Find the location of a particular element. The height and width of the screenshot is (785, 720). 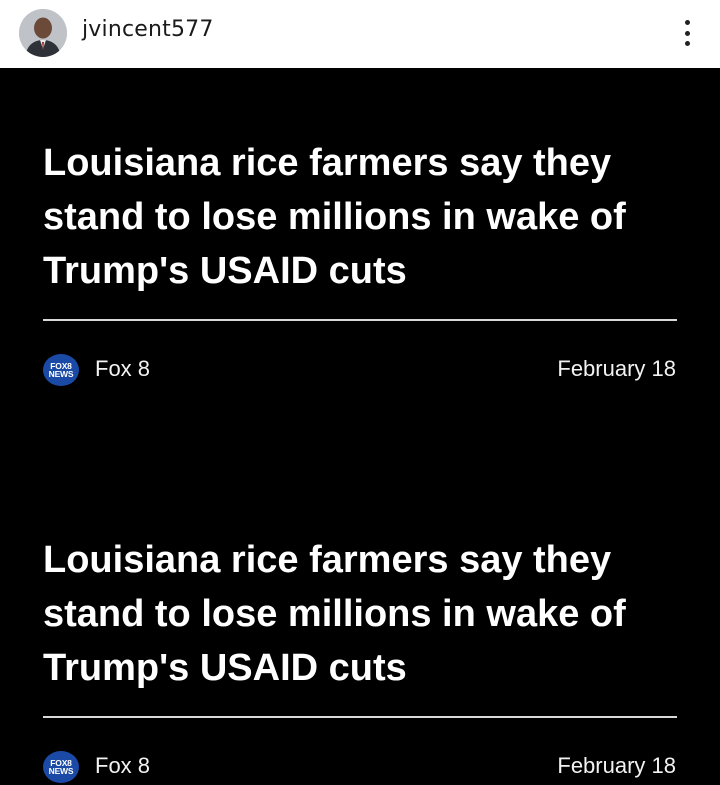

post-header: jvincent577 is located at coordinates (360, 34).